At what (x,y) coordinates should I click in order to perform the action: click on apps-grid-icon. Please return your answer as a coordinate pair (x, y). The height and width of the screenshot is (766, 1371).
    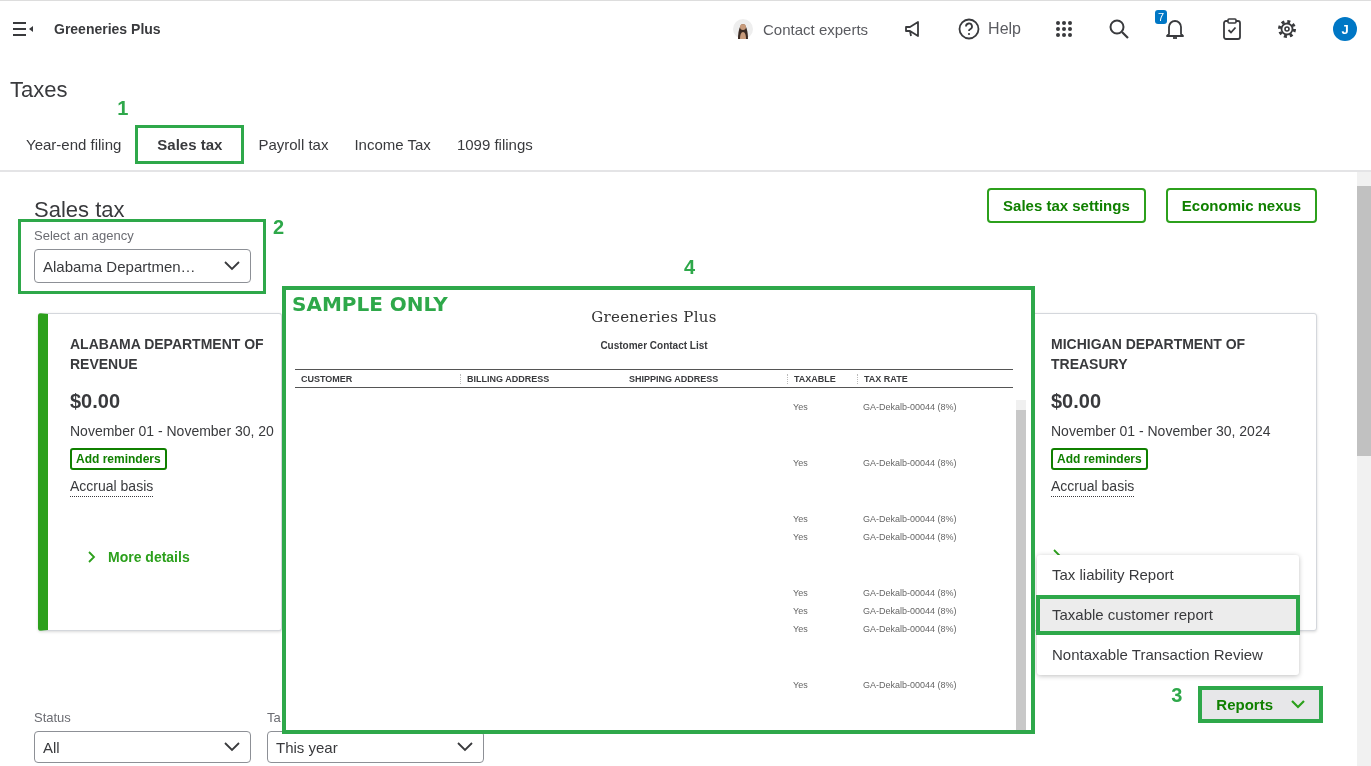
    Looking at the image, I should click on (1064, 29).